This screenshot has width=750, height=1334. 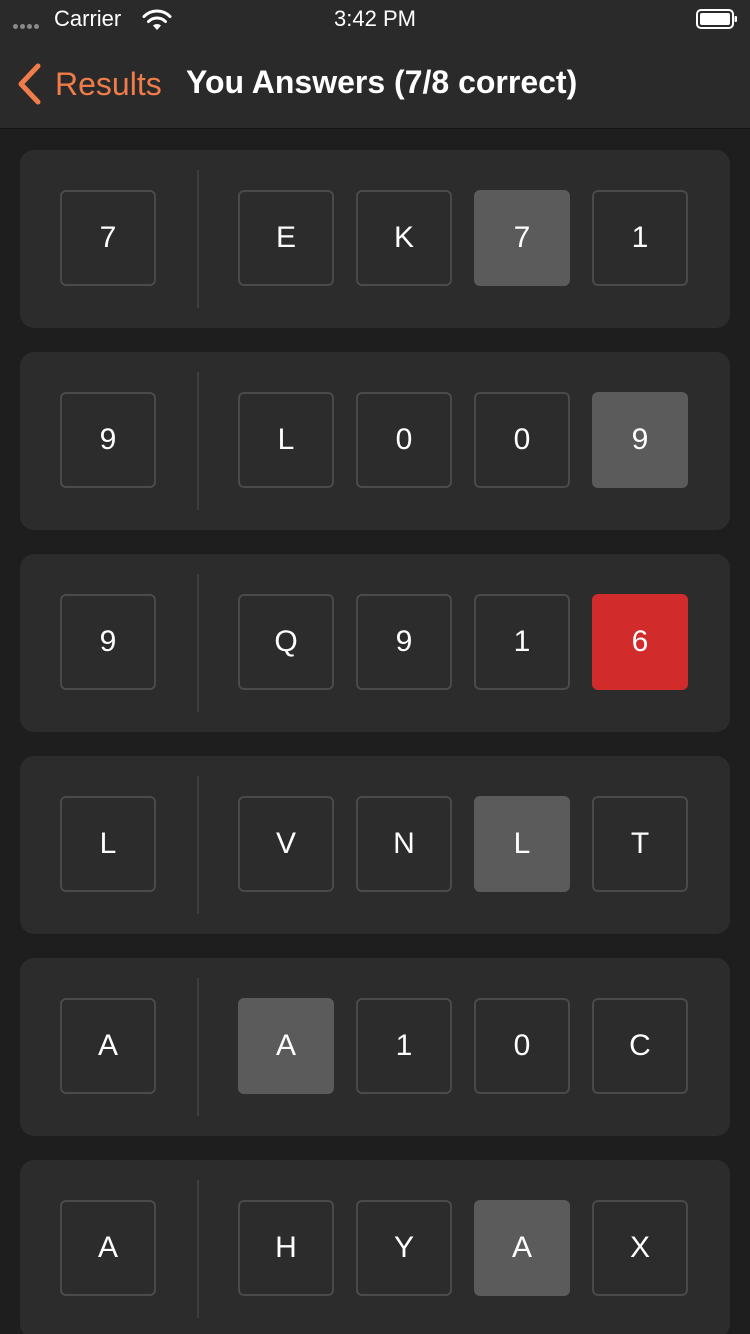 I want to click on option-tile: K, so click(x=404, y=238).